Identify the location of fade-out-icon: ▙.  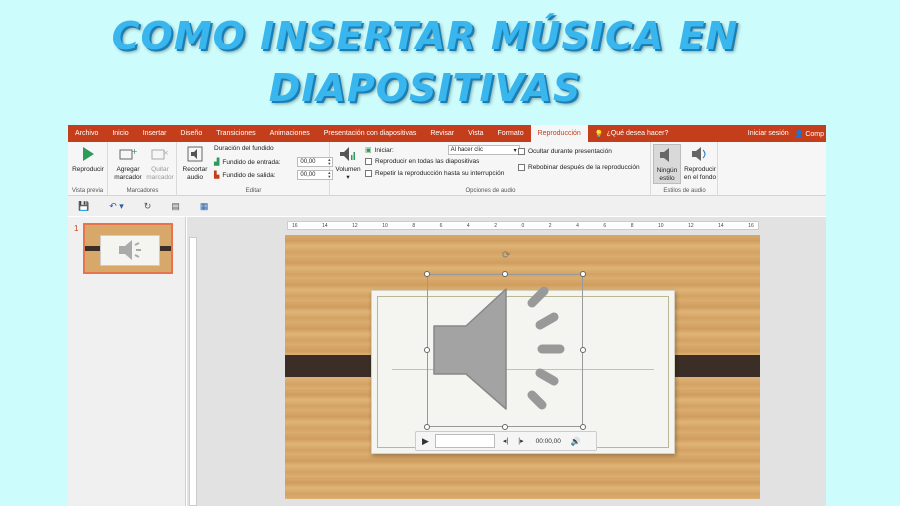
(217, 175).